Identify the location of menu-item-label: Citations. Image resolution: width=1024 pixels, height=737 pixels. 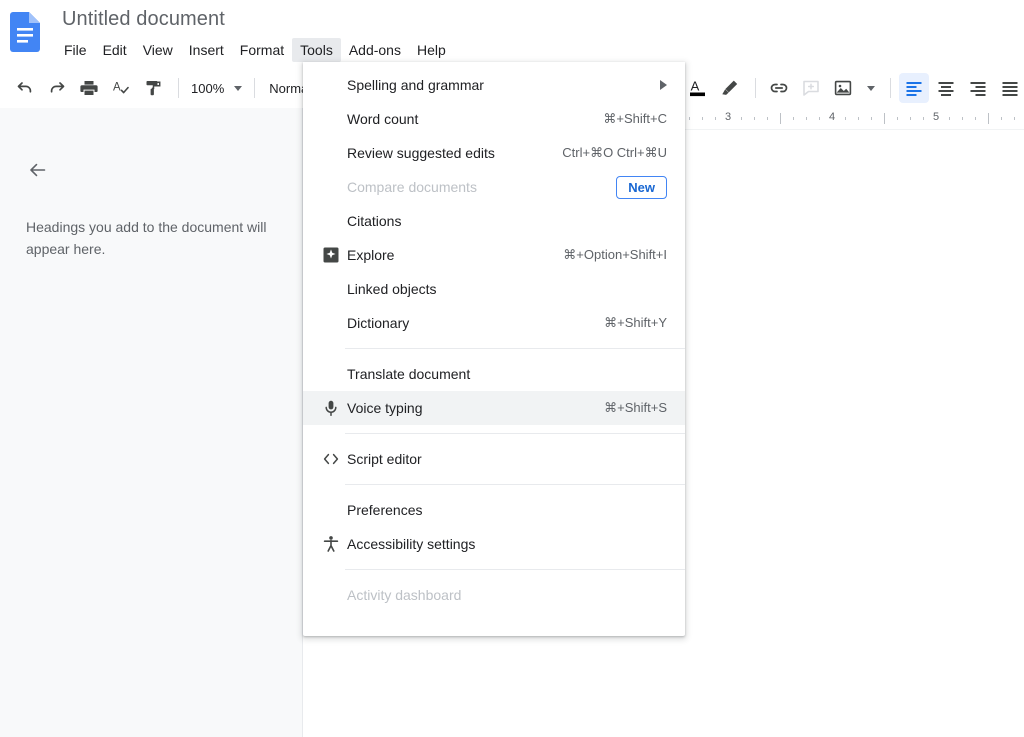
(374, 221).